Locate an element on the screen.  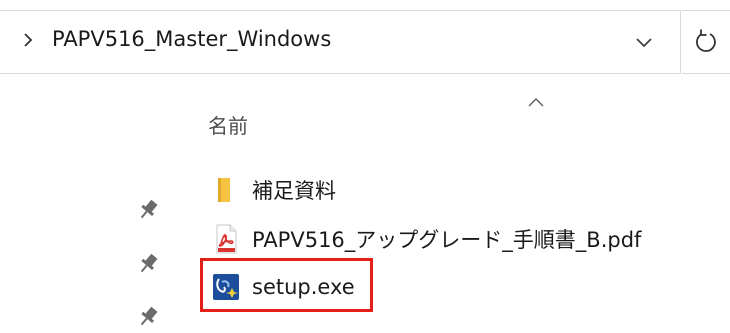
name-column-header: 名前 is located at coordinates (228, 124).